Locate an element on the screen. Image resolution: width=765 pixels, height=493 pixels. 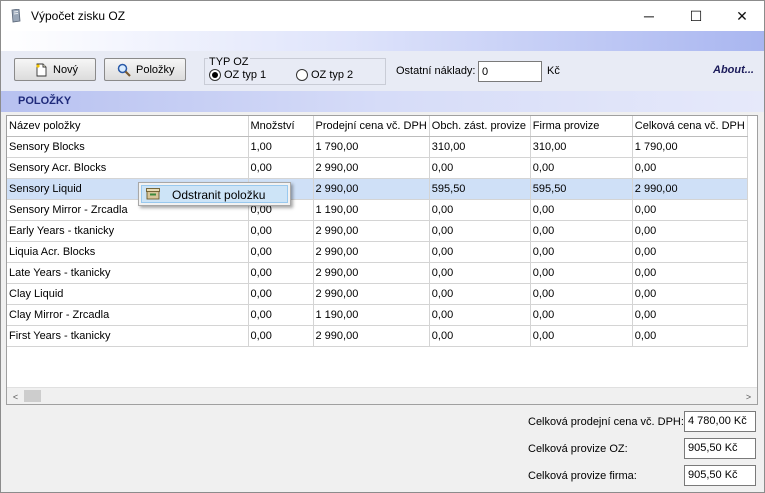
new-button: Nový is located at coordinates (55, 69).